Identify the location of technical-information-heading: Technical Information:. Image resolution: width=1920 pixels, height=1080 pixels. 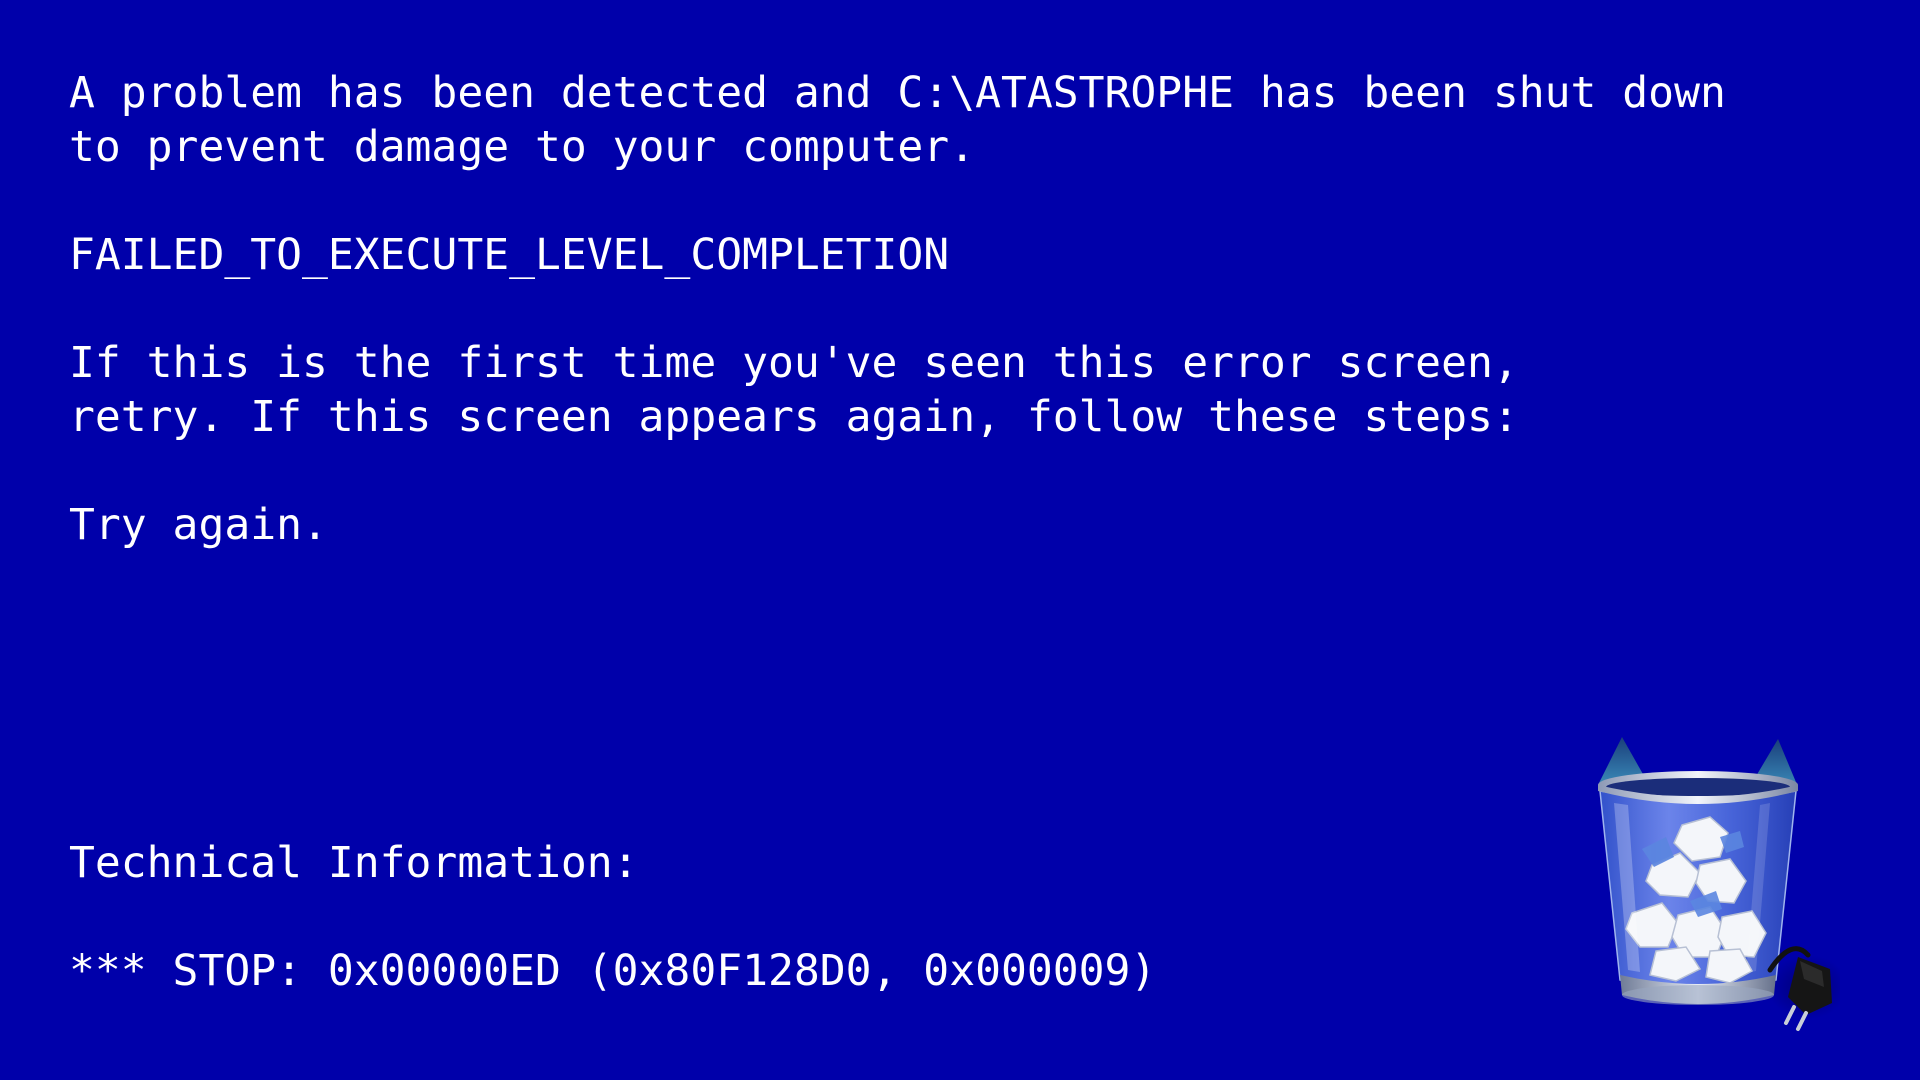
(354, 863).